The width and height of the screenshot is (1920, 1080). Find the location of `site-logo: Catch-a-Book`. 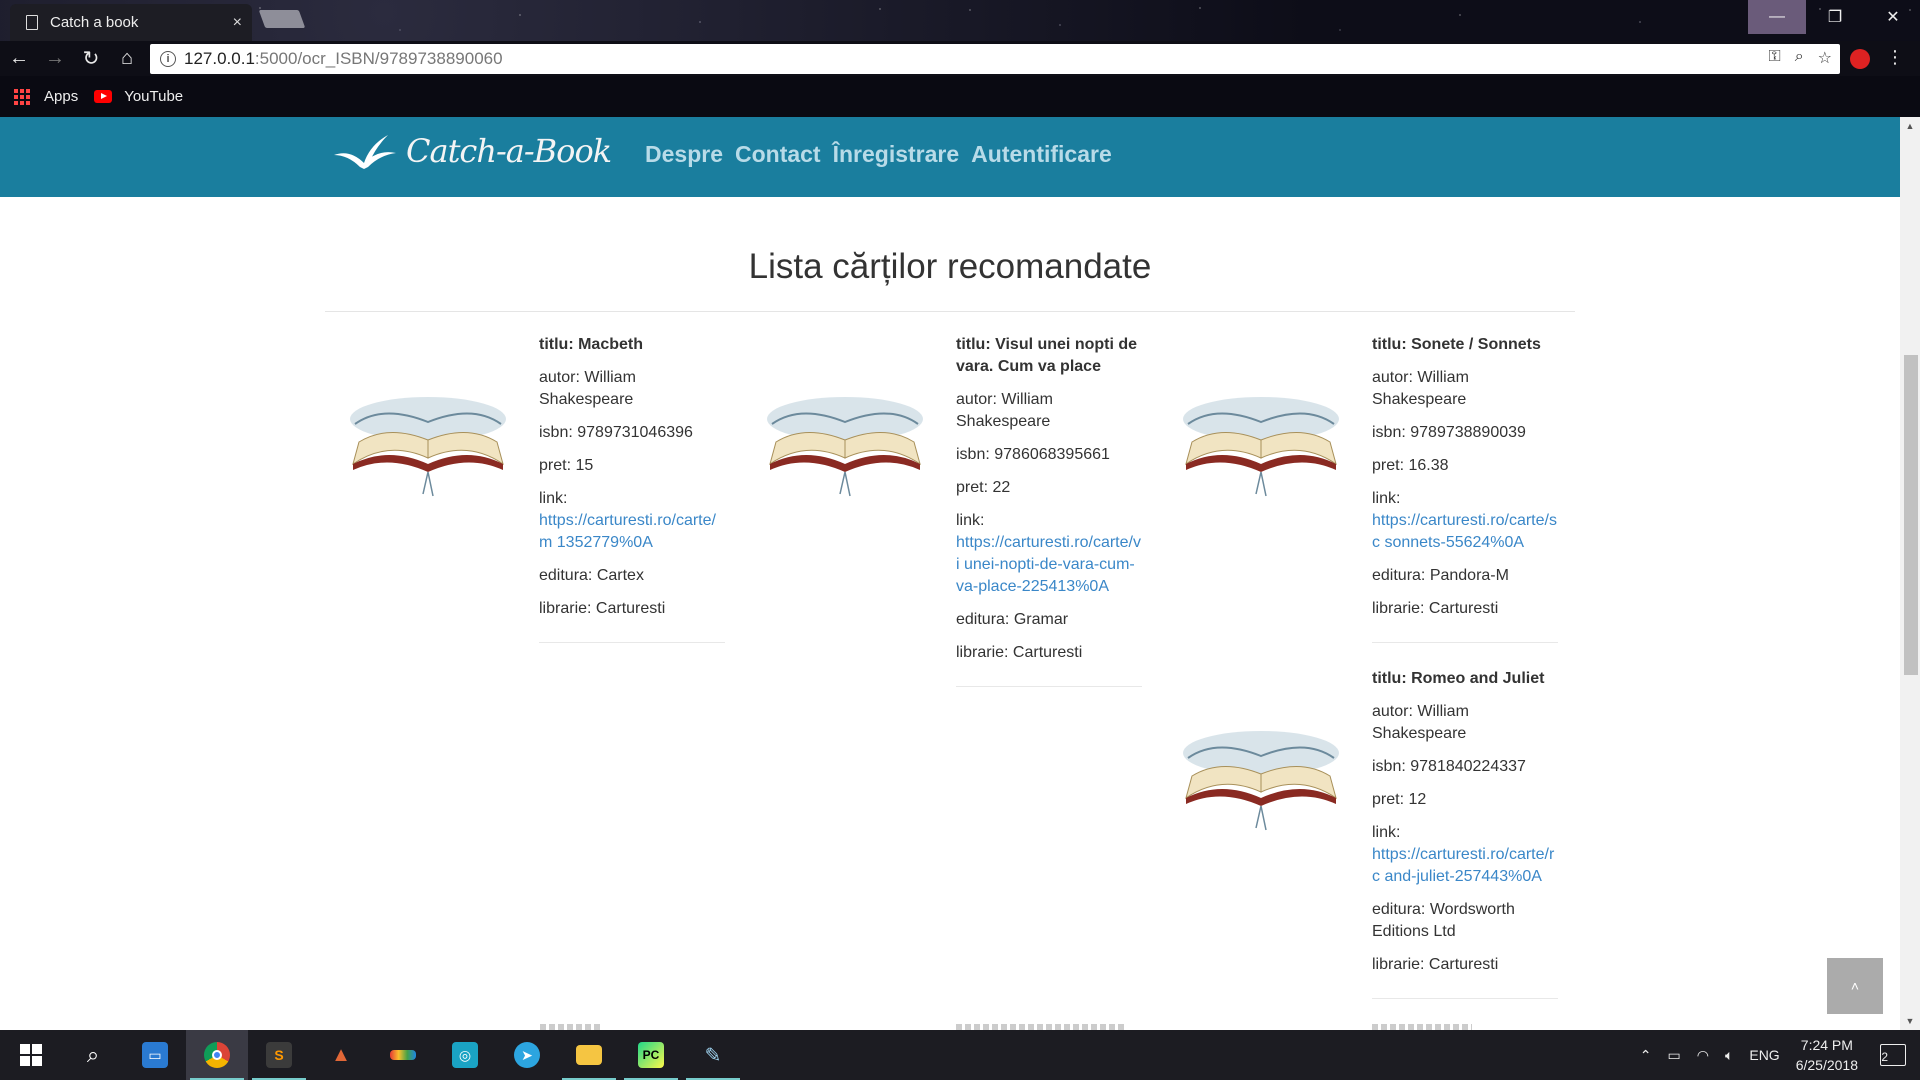

site-logo: Catch-a-Book is located at coordinates (471, 151).